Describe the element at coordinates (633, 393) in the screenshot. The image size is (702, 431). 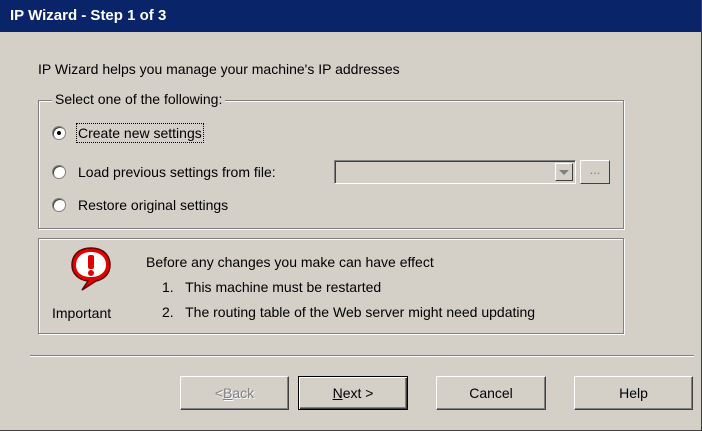
I see `help-button: Help` at that location.